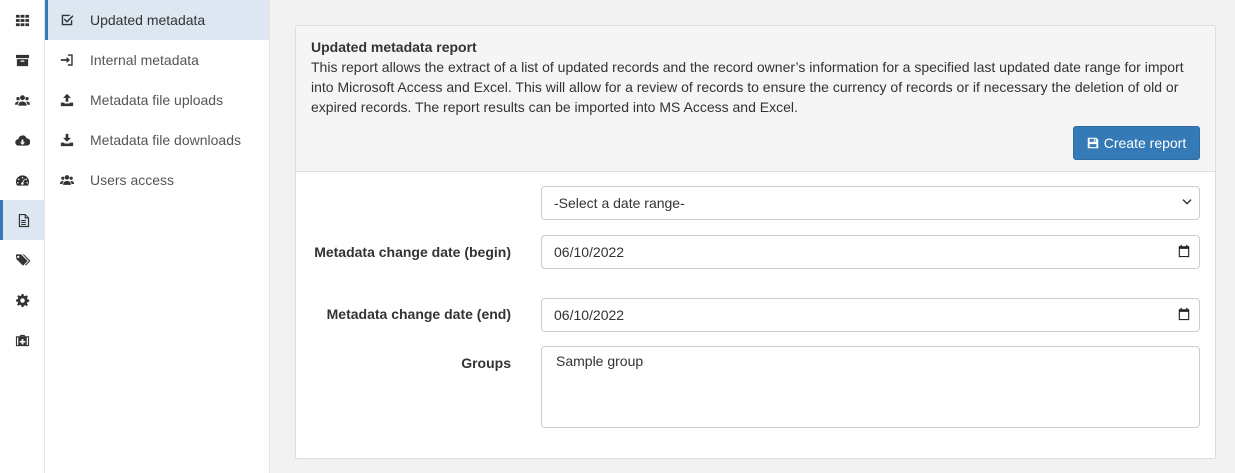 The image size is (1235, 473). I want to click on icon-sidebar, so click(22, 236).